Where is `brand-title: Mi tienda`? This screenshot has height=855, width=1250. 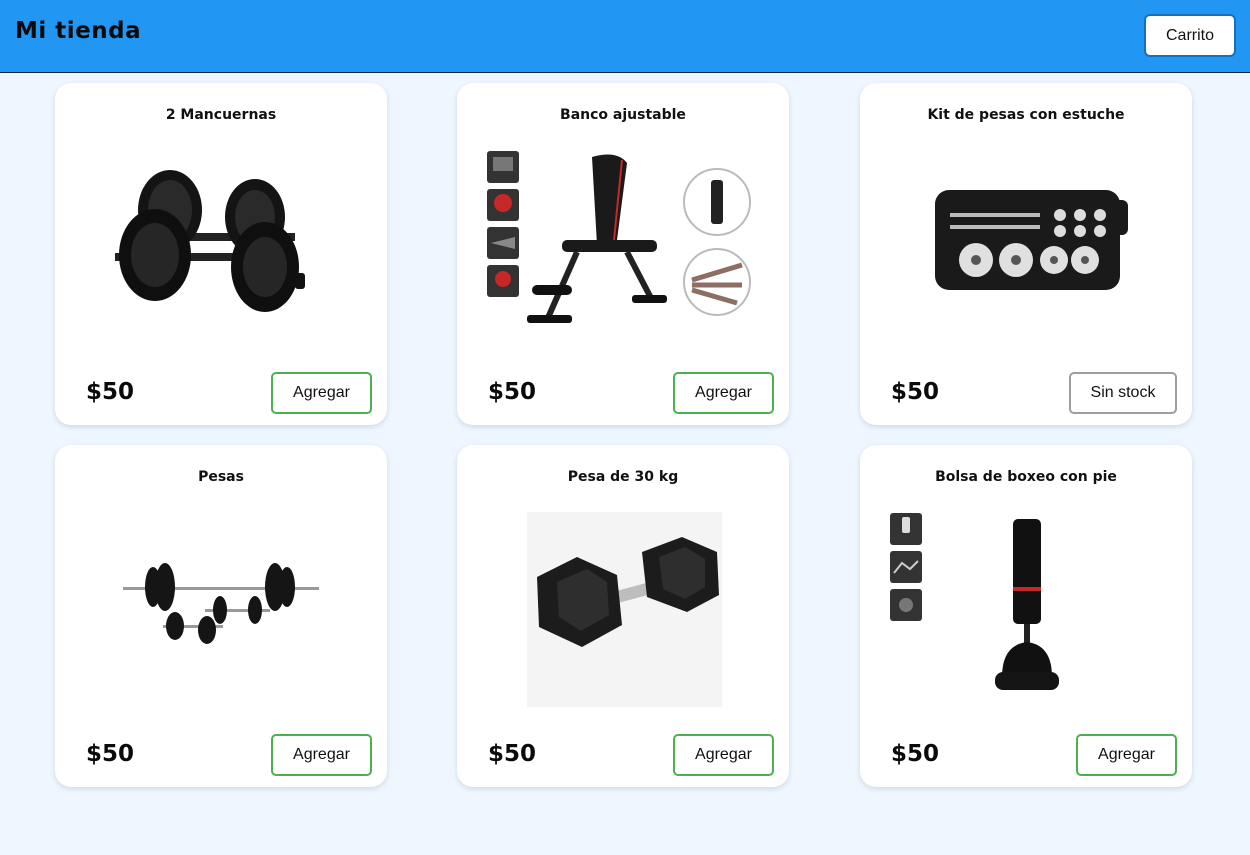
brand-title: Mi tienda is located at coordinates (78, 31).